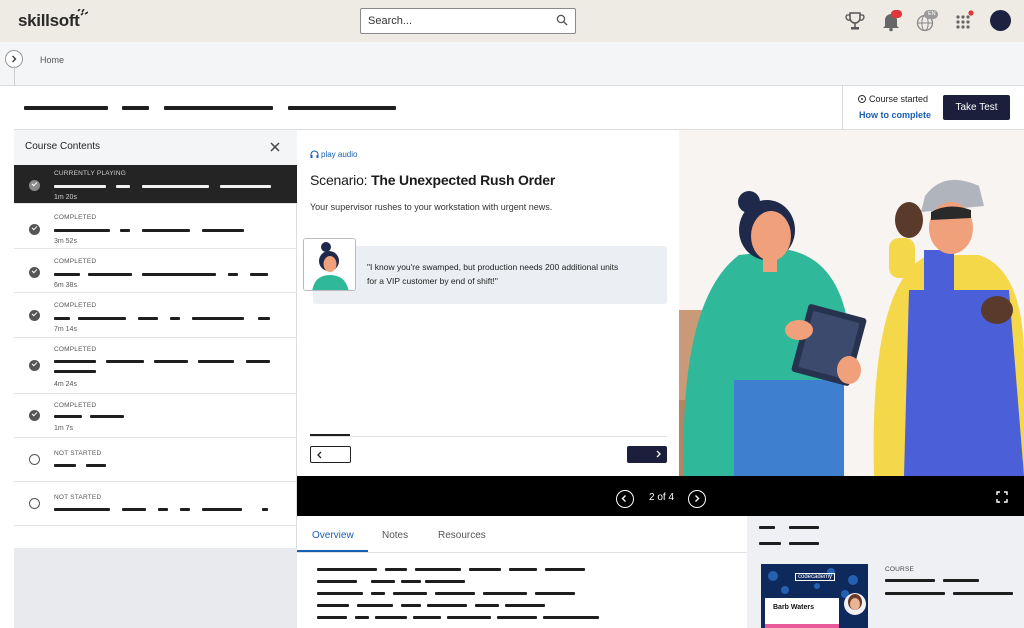 This screenshot has width=1024, height=628. What do you see at coordinates (275, 147) in the screenshot?
I see `close-icon` at bounding box center [275, 147].